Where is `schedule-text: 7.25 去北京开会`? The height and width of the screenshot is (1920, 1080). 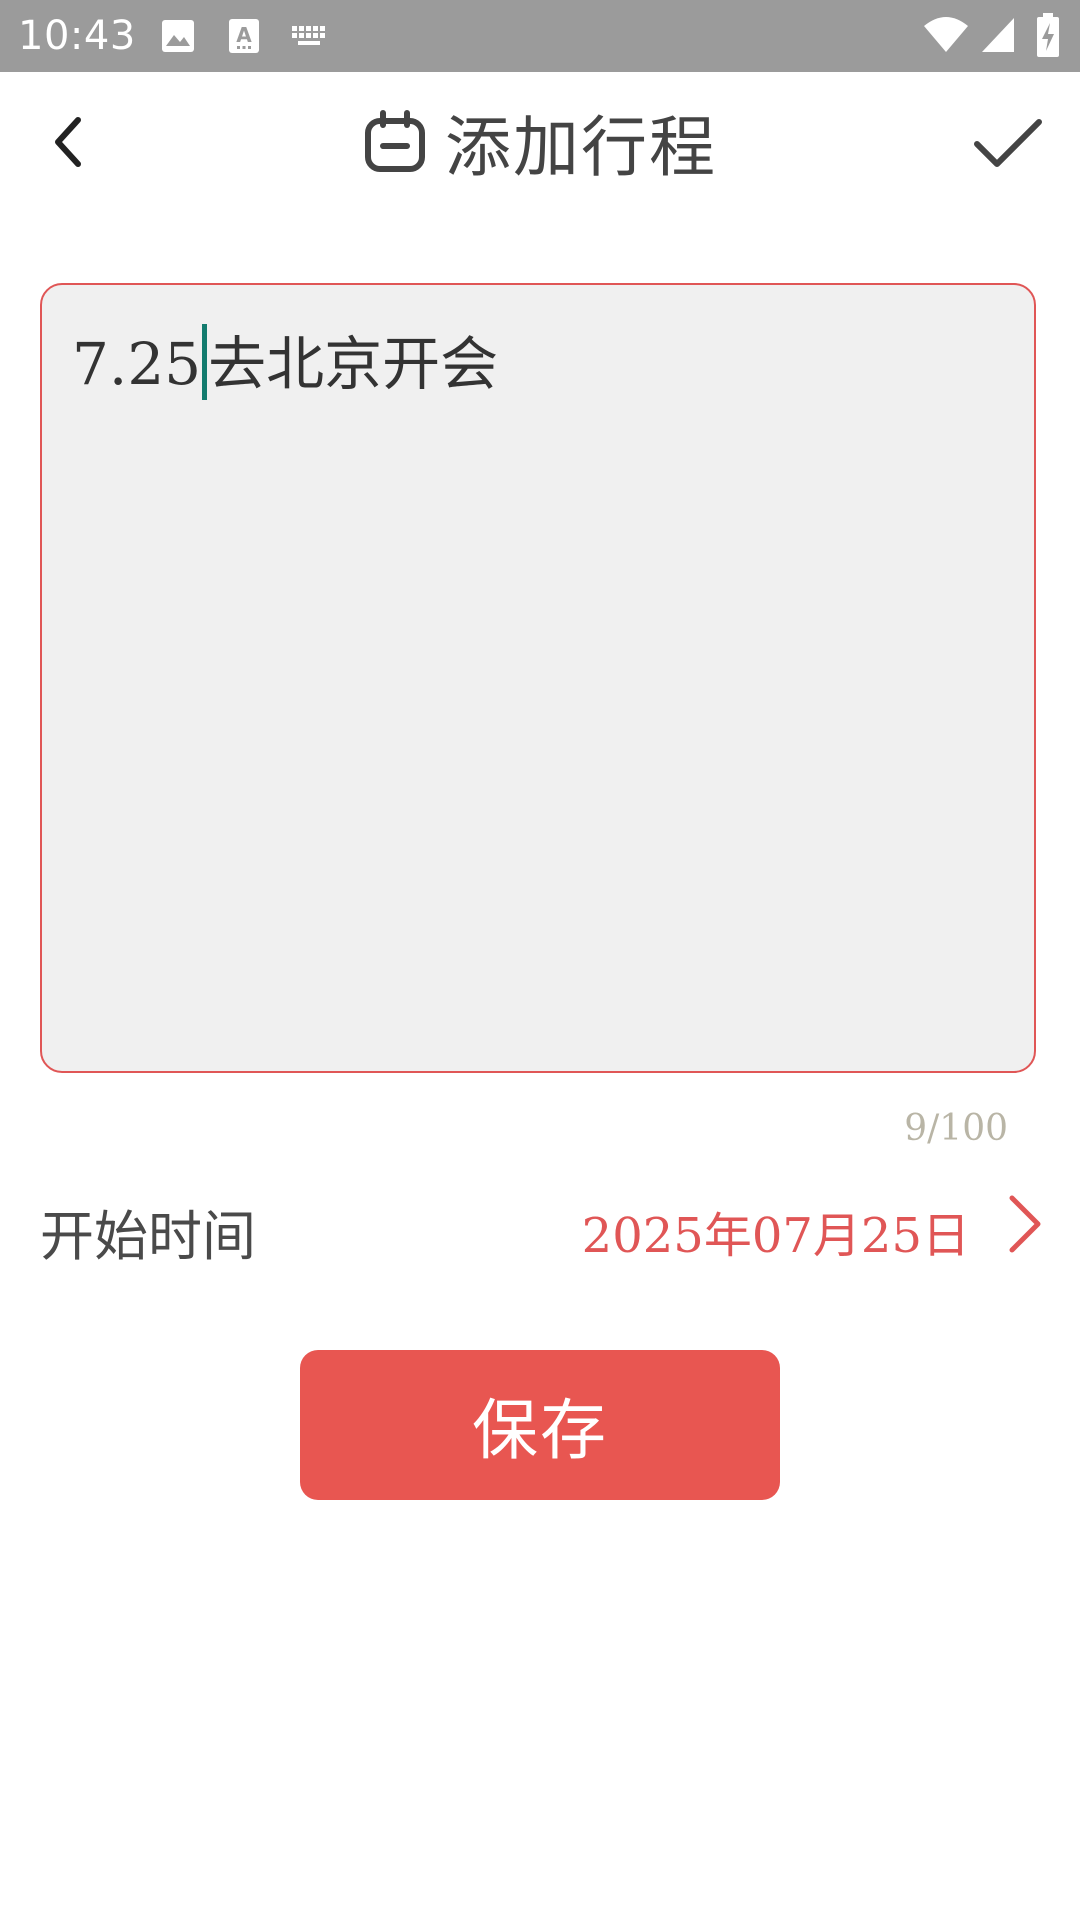 schedule-text: 7.25 去北京开会 is located at coordinates (285, 359).